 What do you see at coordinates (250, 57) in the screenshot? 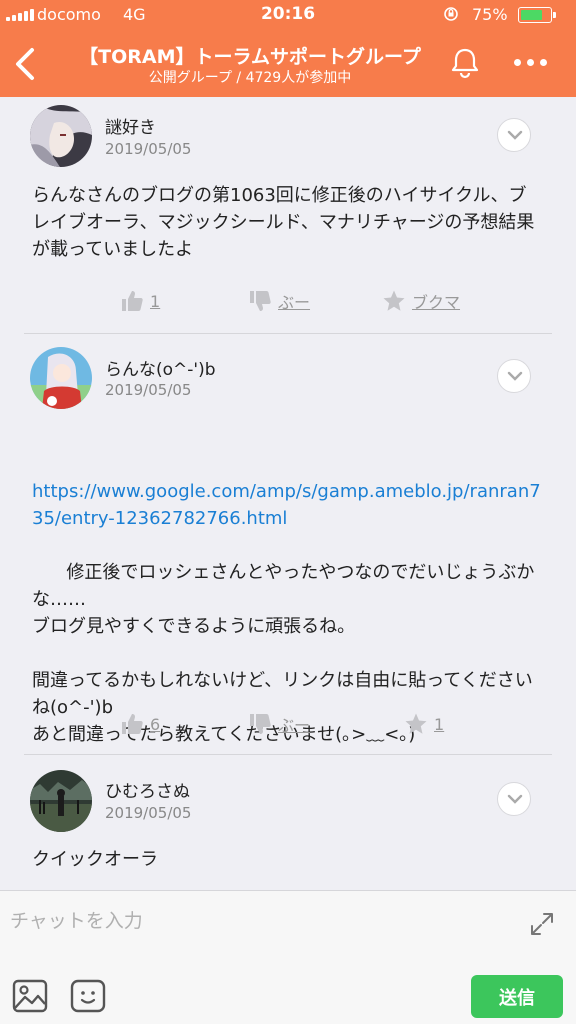
I see `group-title: 【TORAM】トーラムサポートグループ` at bounding box center [250, 57].